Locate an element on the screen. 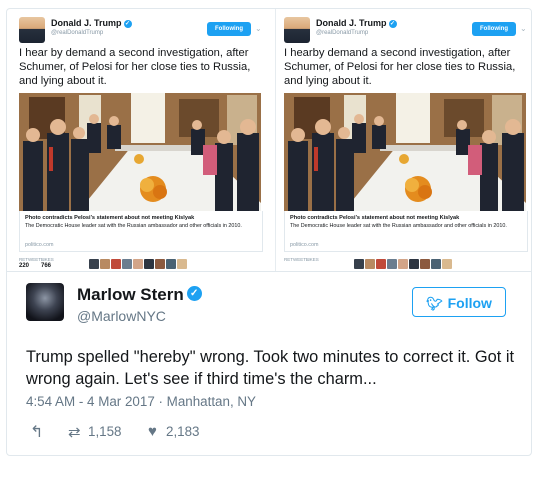 Image resolution: width=546 pixels, height=483 pixels. author-handle: @MarlowNYC is located at coordinates (121, 316).